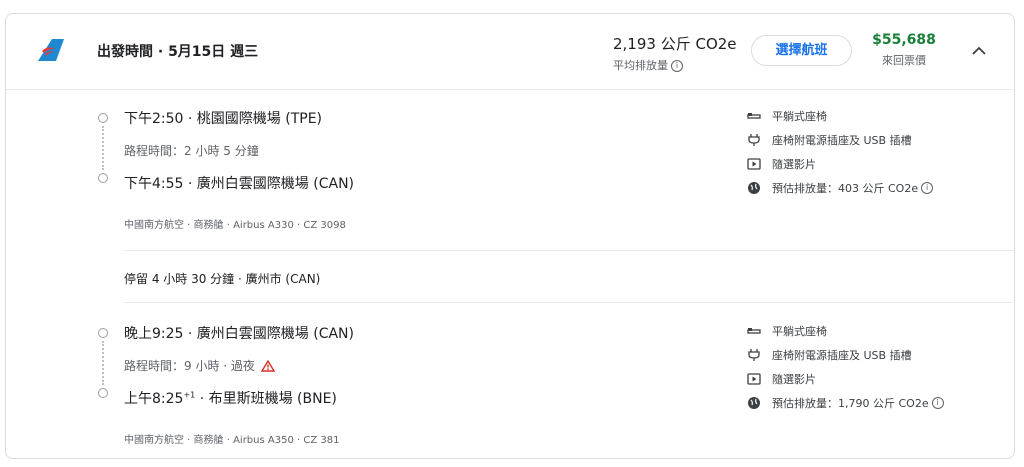 Image resolution: width=1024 pixels, height=467 pixels. I want to click on emissions-summary: 2,193 公斤 CO2e 平均排放量 i, so click(675, 53).